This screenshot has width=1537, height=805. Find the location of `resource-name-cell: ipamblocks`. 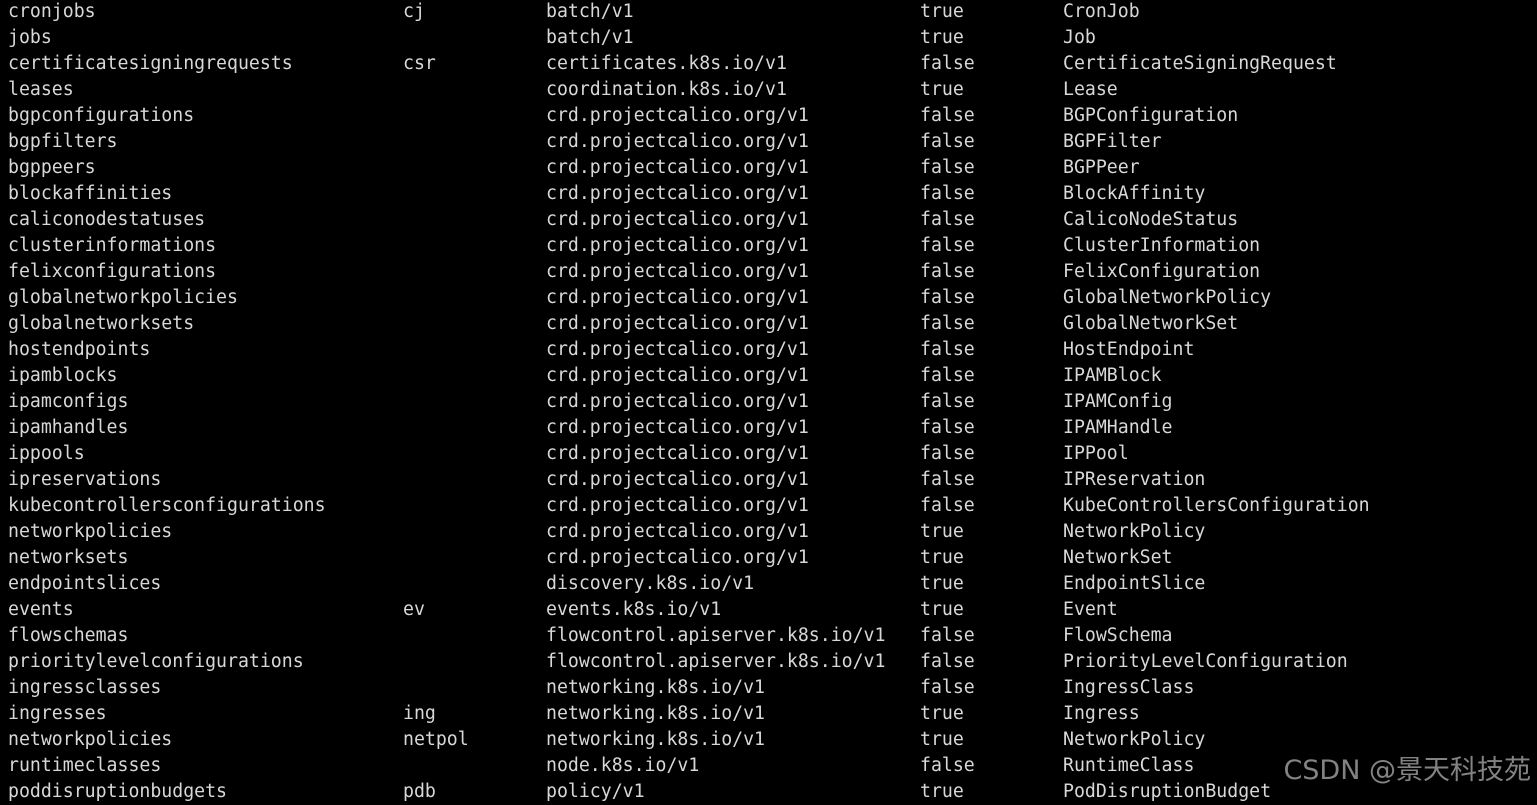

resource-name-cell: ipamblocks is located at coordinates (63, 375).